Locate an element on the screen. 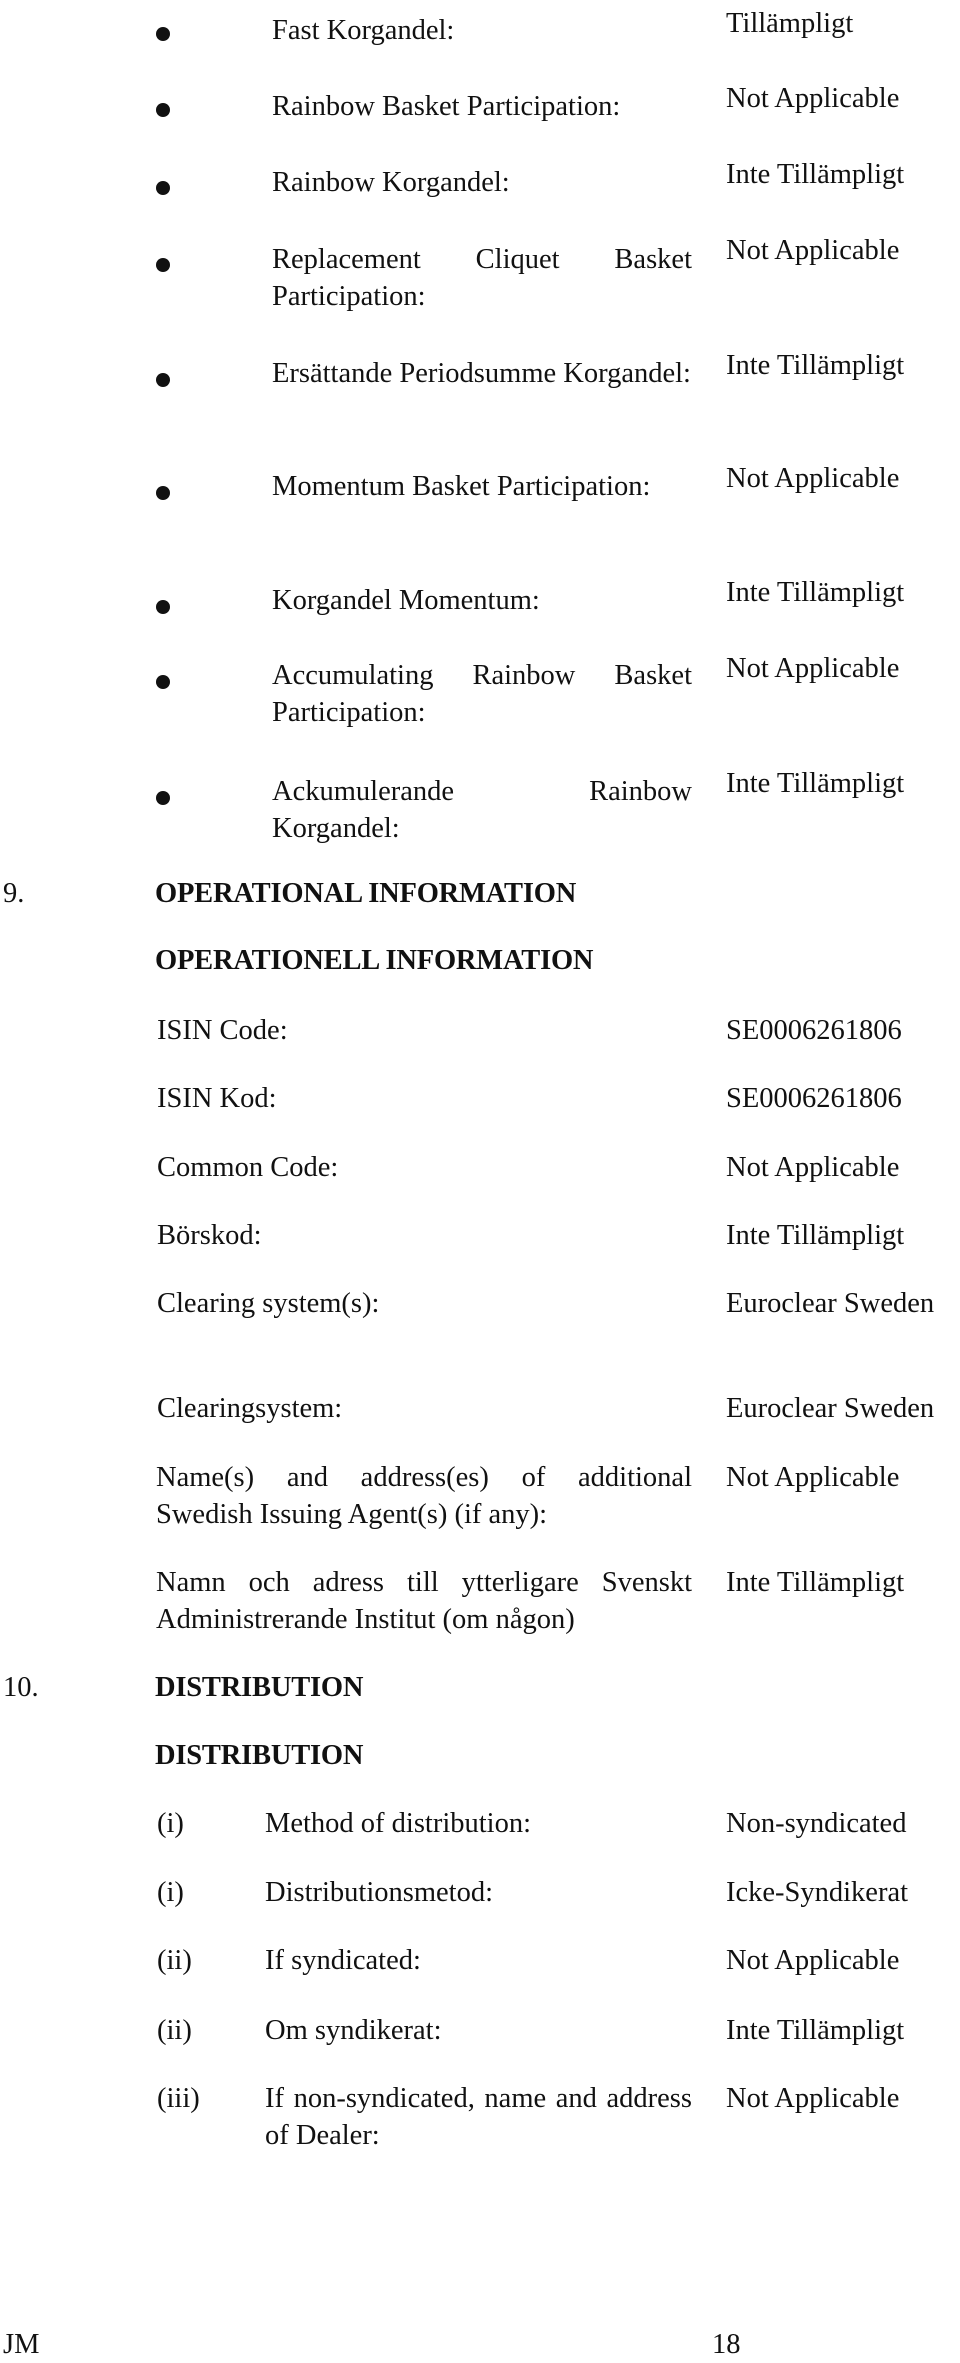  field-label: If syndicated: is located at coordinates (343, 1960).